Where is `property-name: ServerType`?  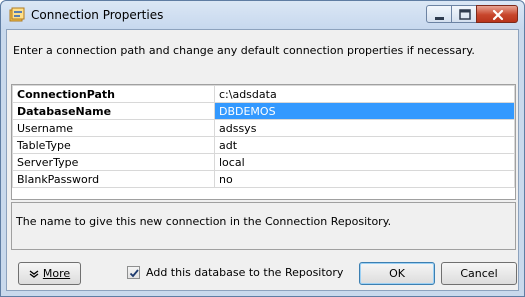
property-name: ServerType is located at coordinates (113, 162).